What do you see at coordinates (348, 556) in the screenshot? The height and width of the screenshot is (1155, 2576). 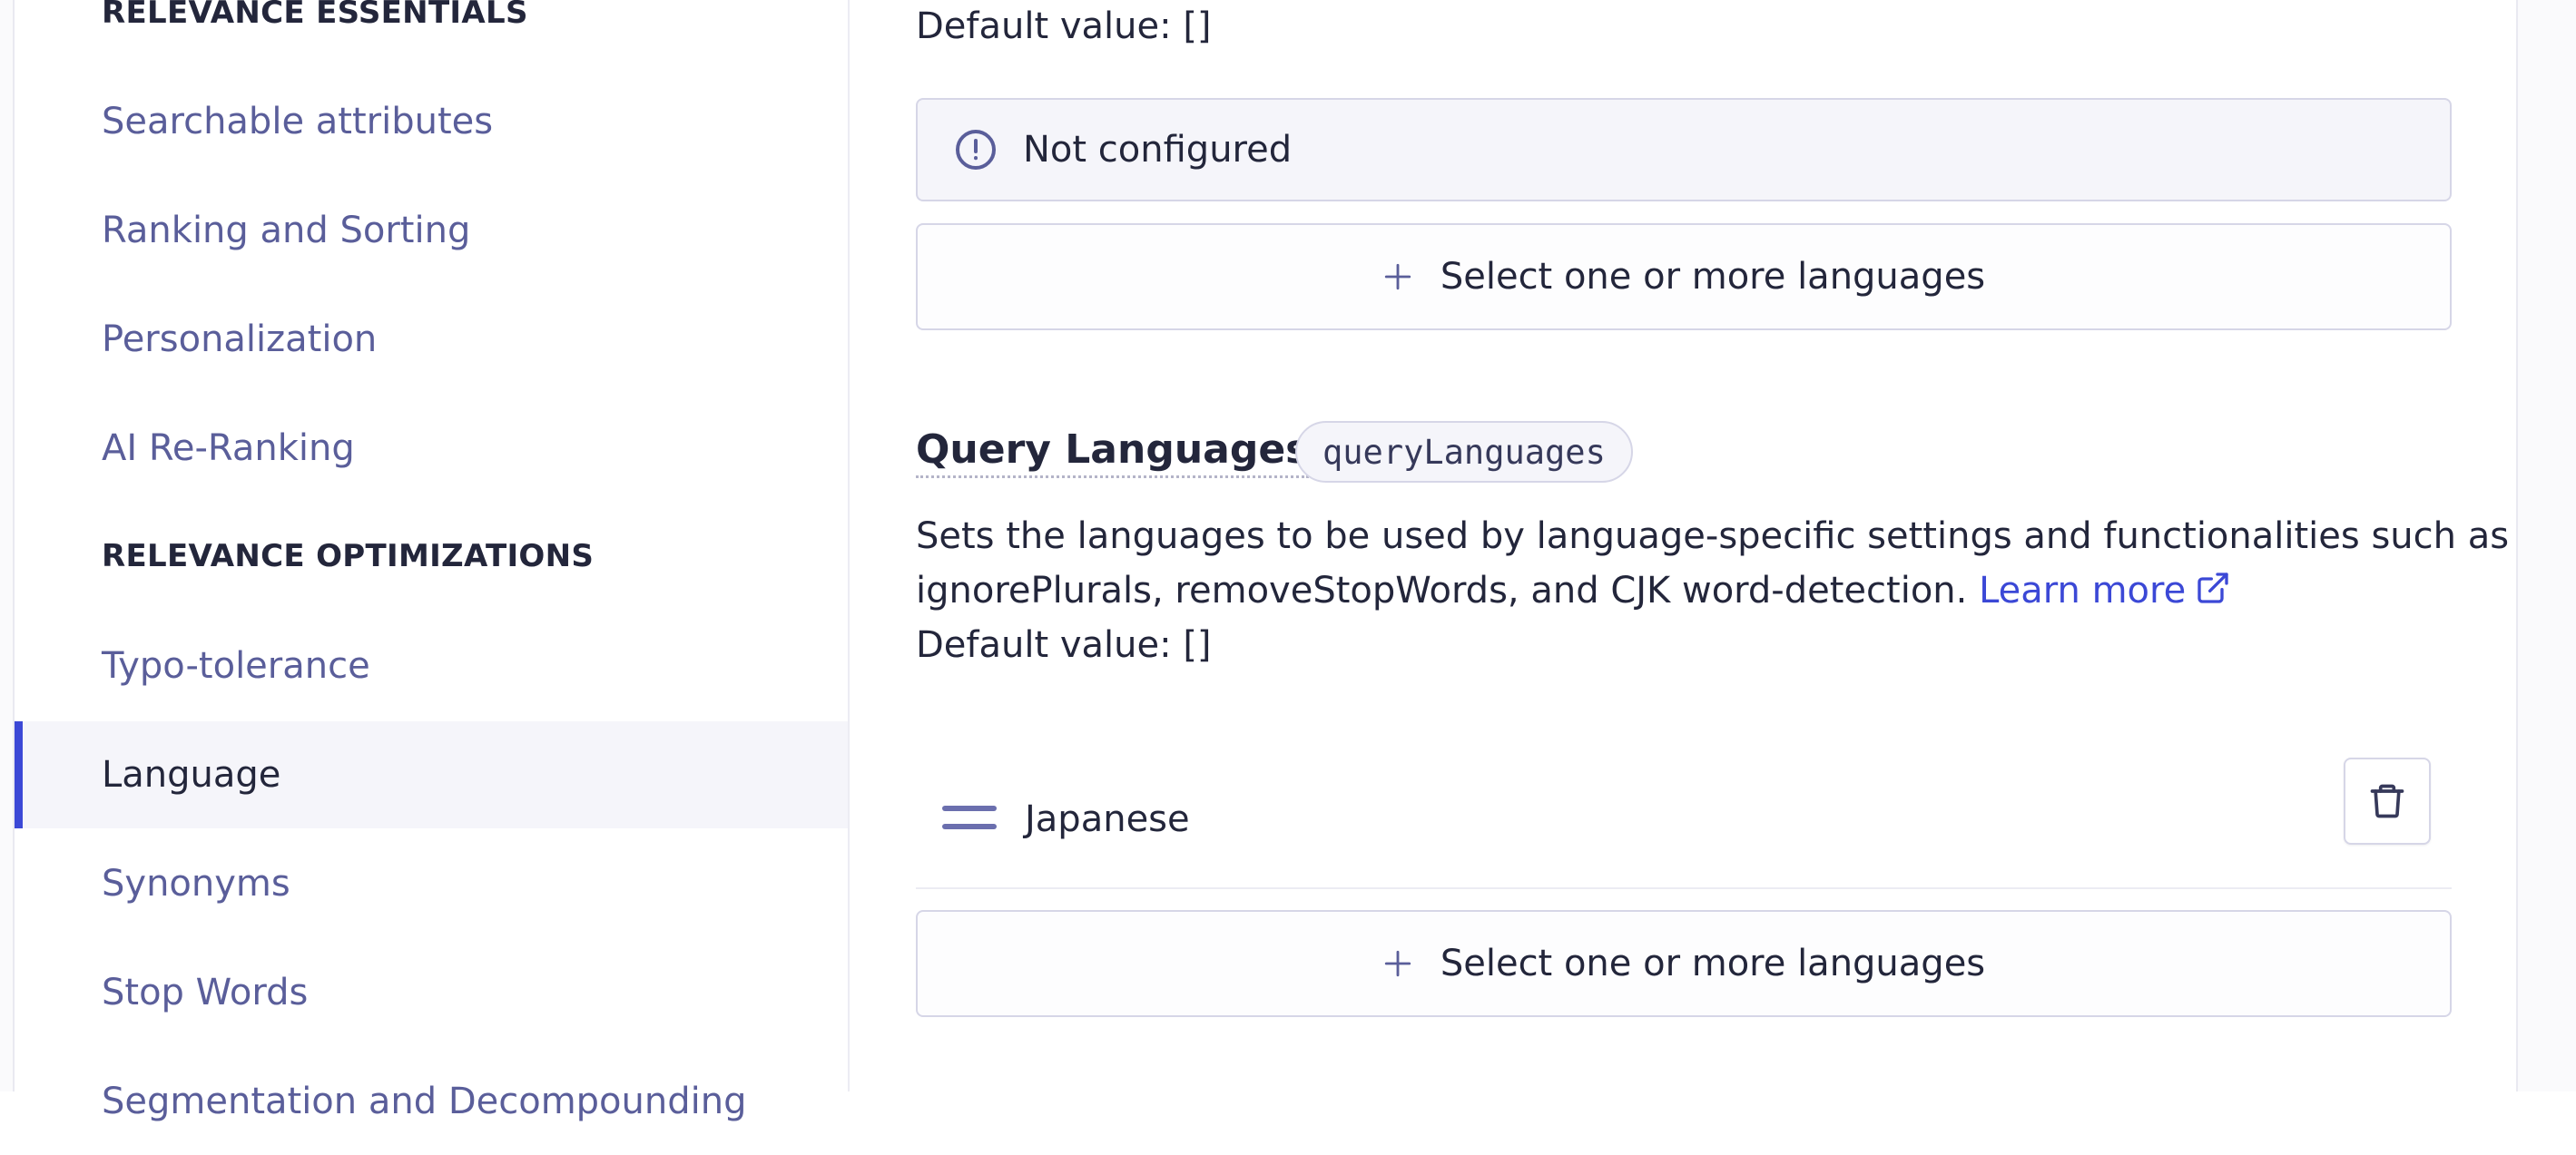 I see `section-title-relevance-optimizations: RELEVANCE OPTIMIZATIONS` at bounding box center [348, 556].